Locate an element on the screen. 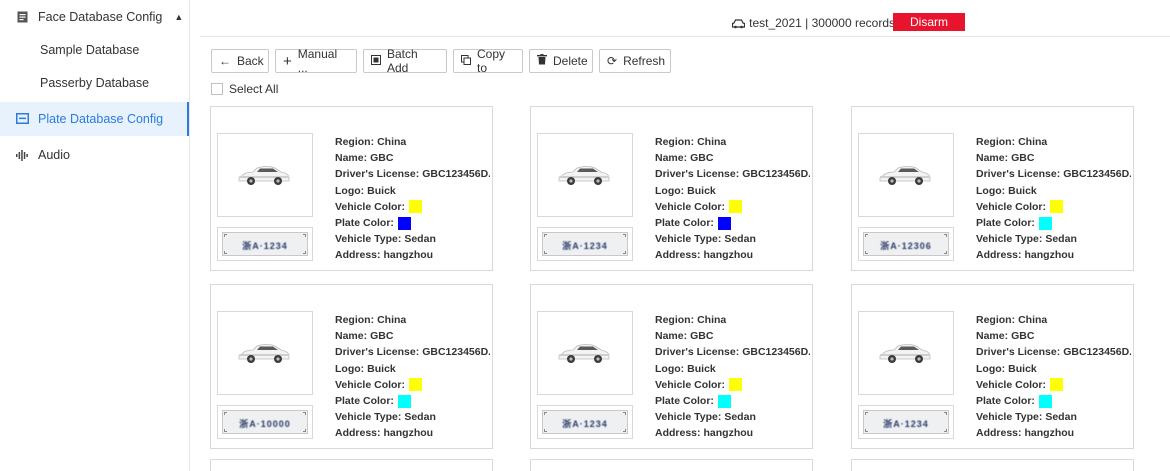 This screenshot has width=1170, height=471. delete-button: Delete is located at coordinates (561, 61).